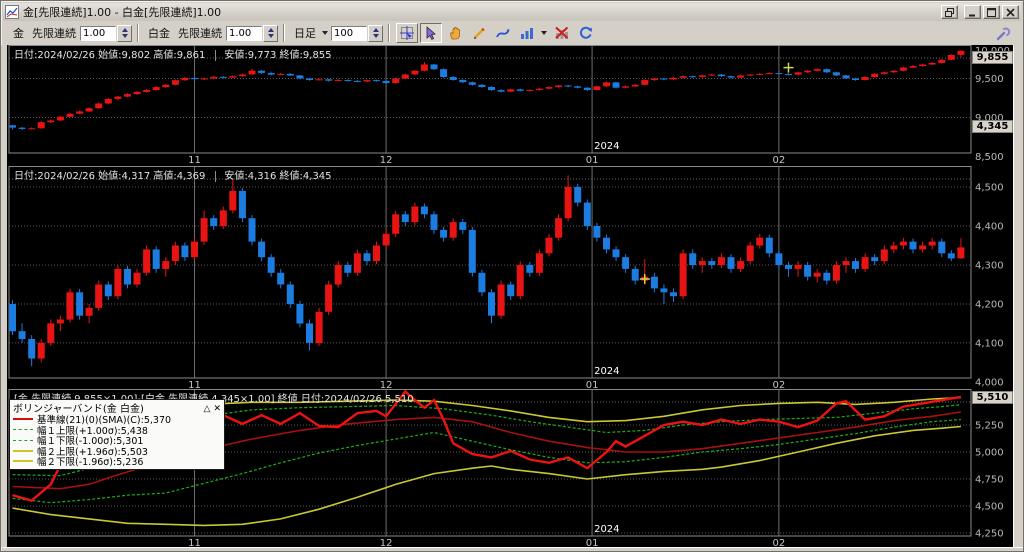  What do you see at coordinates (989, 265) in the screenshot?
I see `y-axis-tick-label: 4,300` at bounding box center [989, 265].